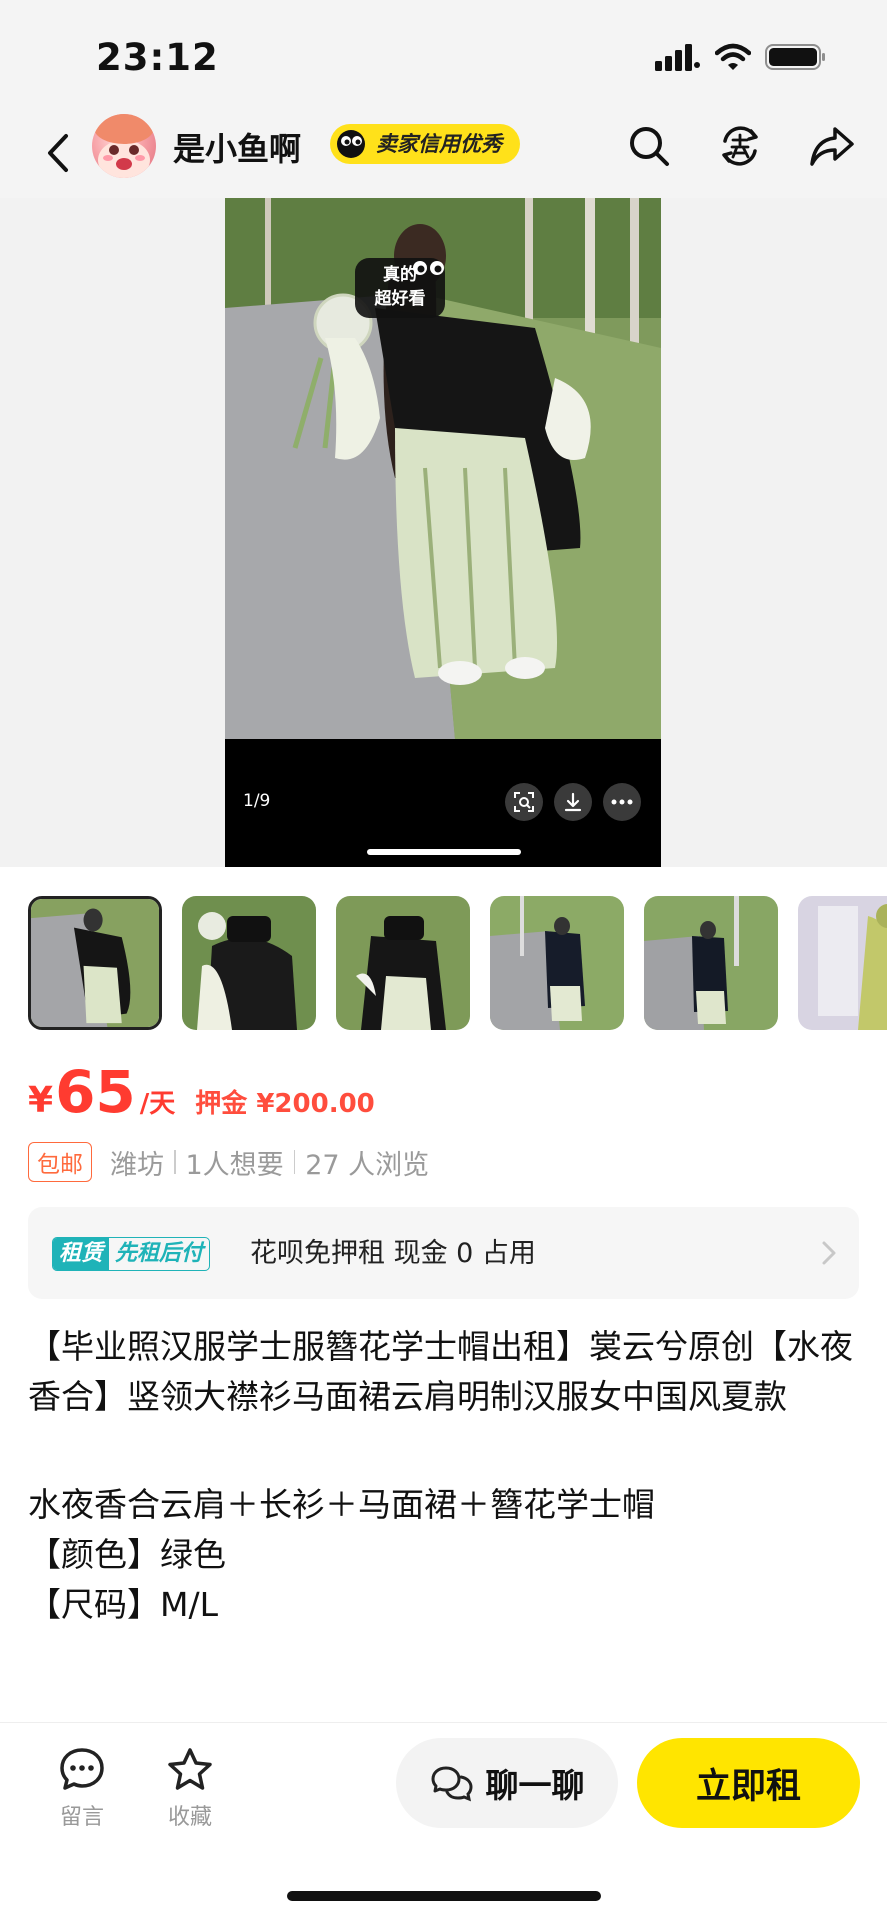  What do you see at coordinates (733, 56) in the screenshot?
I see `wifi-icon` at bounding box center [733, 56].